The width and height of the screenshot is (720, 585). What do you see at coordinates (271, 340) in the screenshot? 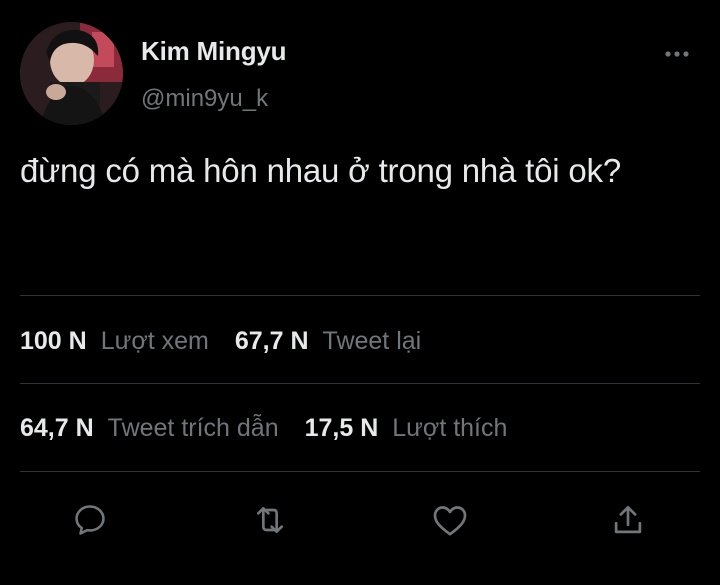
I see `stat-retweets-value: 67,7 N` at bounding box center [271, 340].